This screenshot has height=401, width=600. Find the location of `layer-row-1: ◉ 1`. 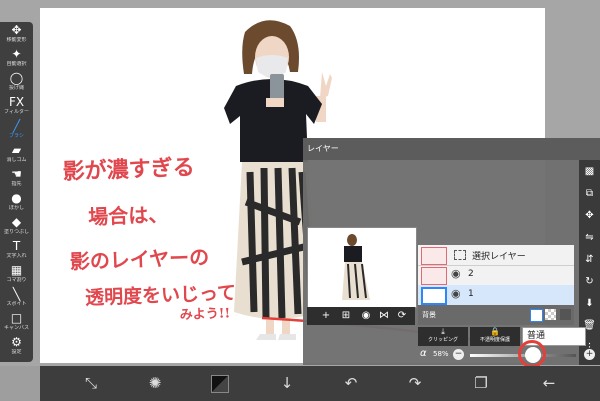

layer-row-1: ◉ 1 is located at coordinates (496, 295).